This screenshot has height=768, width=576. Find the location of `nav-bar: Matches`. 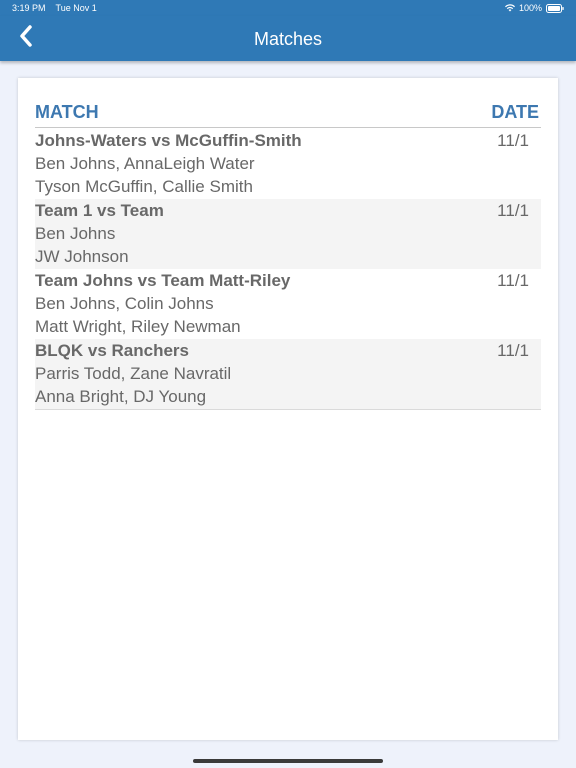

nav-bar: Matches is located at coordinates (288, 38).